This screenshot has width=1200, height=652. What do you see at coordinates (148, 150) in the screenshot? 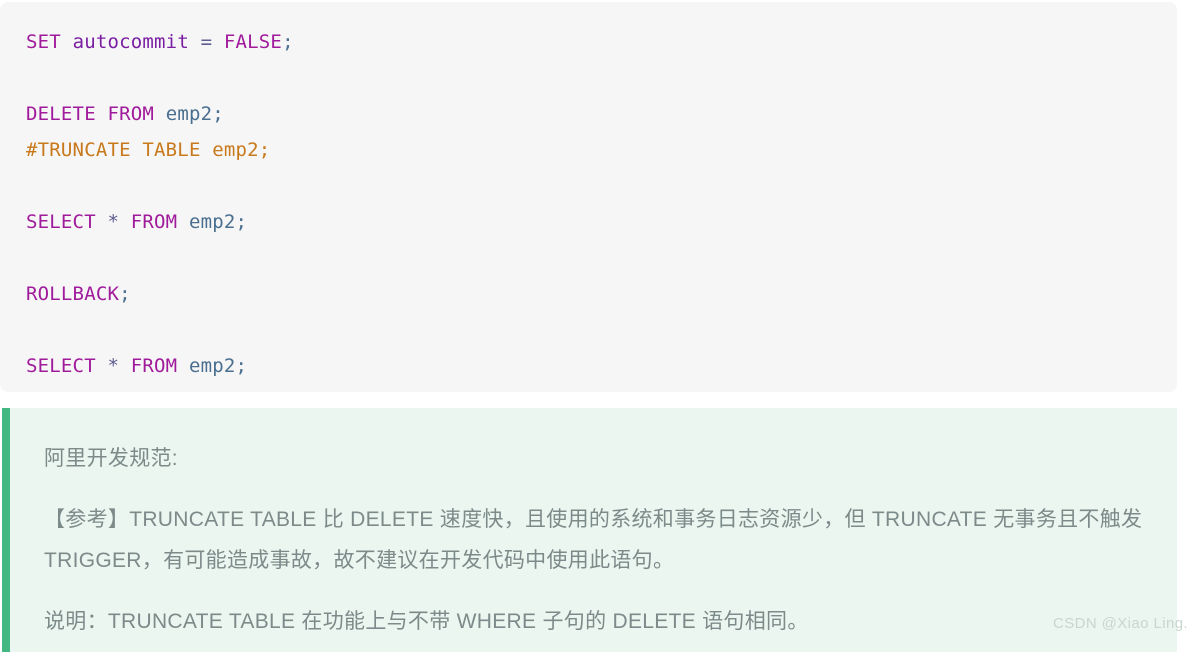
I see `code-token: #TRUNCATE TABLE emp2;` at bounding box center [148, 150].